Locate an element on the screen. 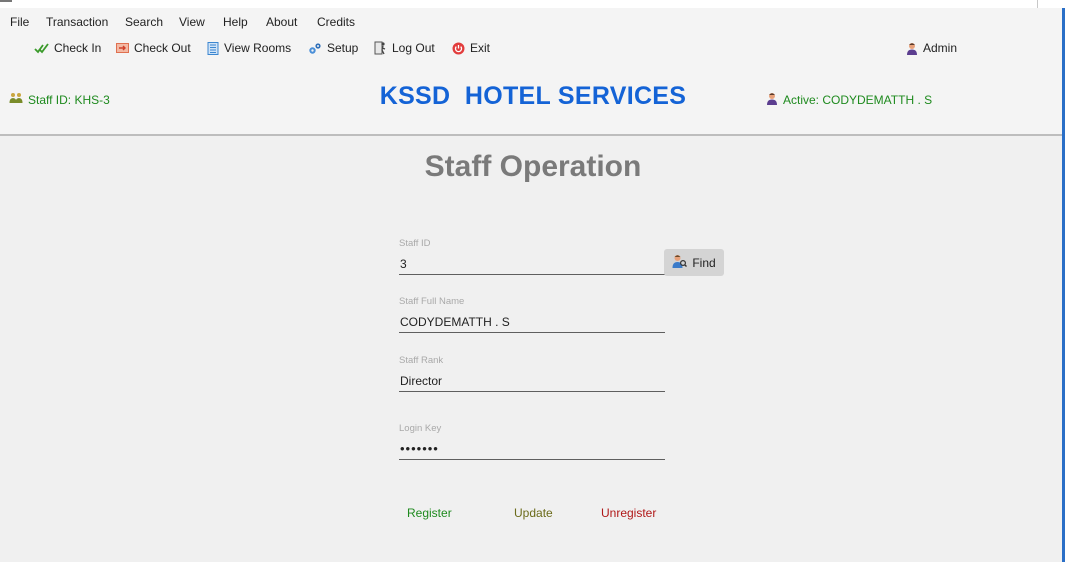  staff-id-label: Staff ID is located at coordinates (415, 243).